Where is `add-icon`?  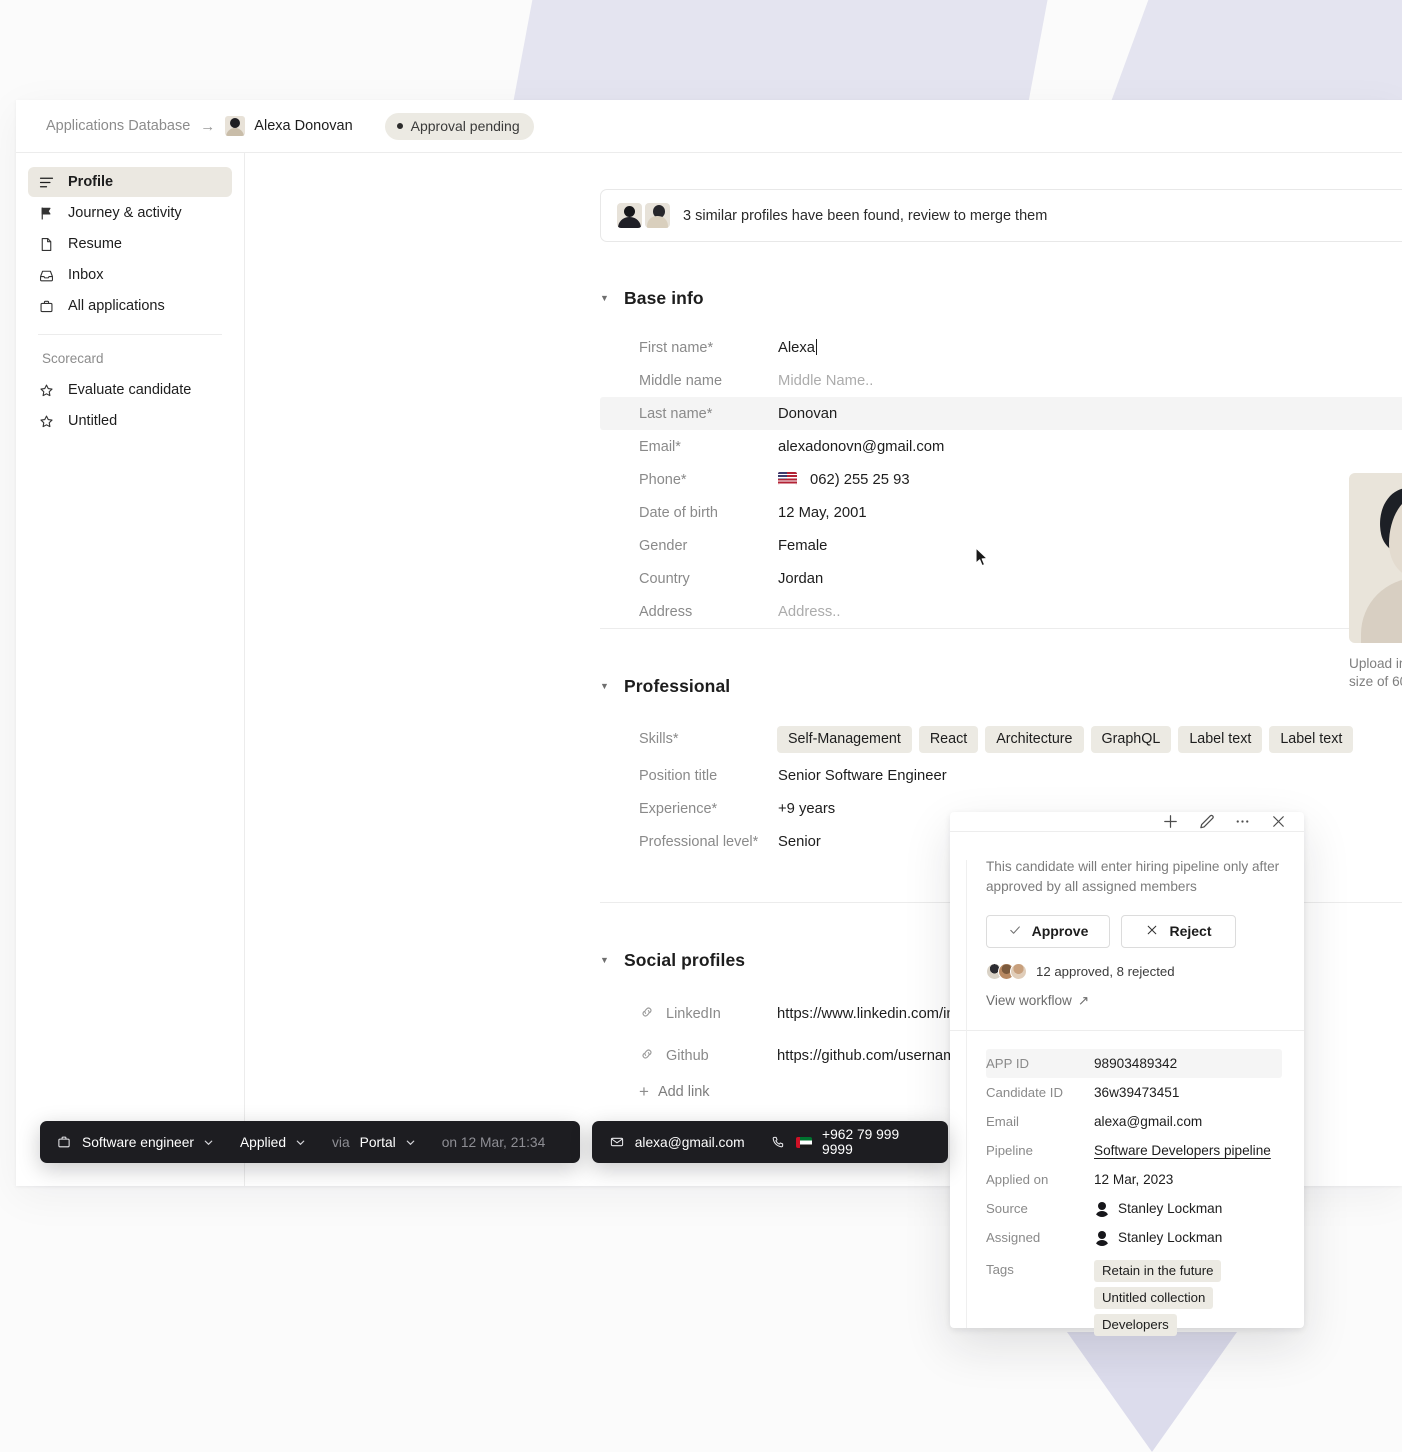 add-icon is located at coordinates (1170, 821).